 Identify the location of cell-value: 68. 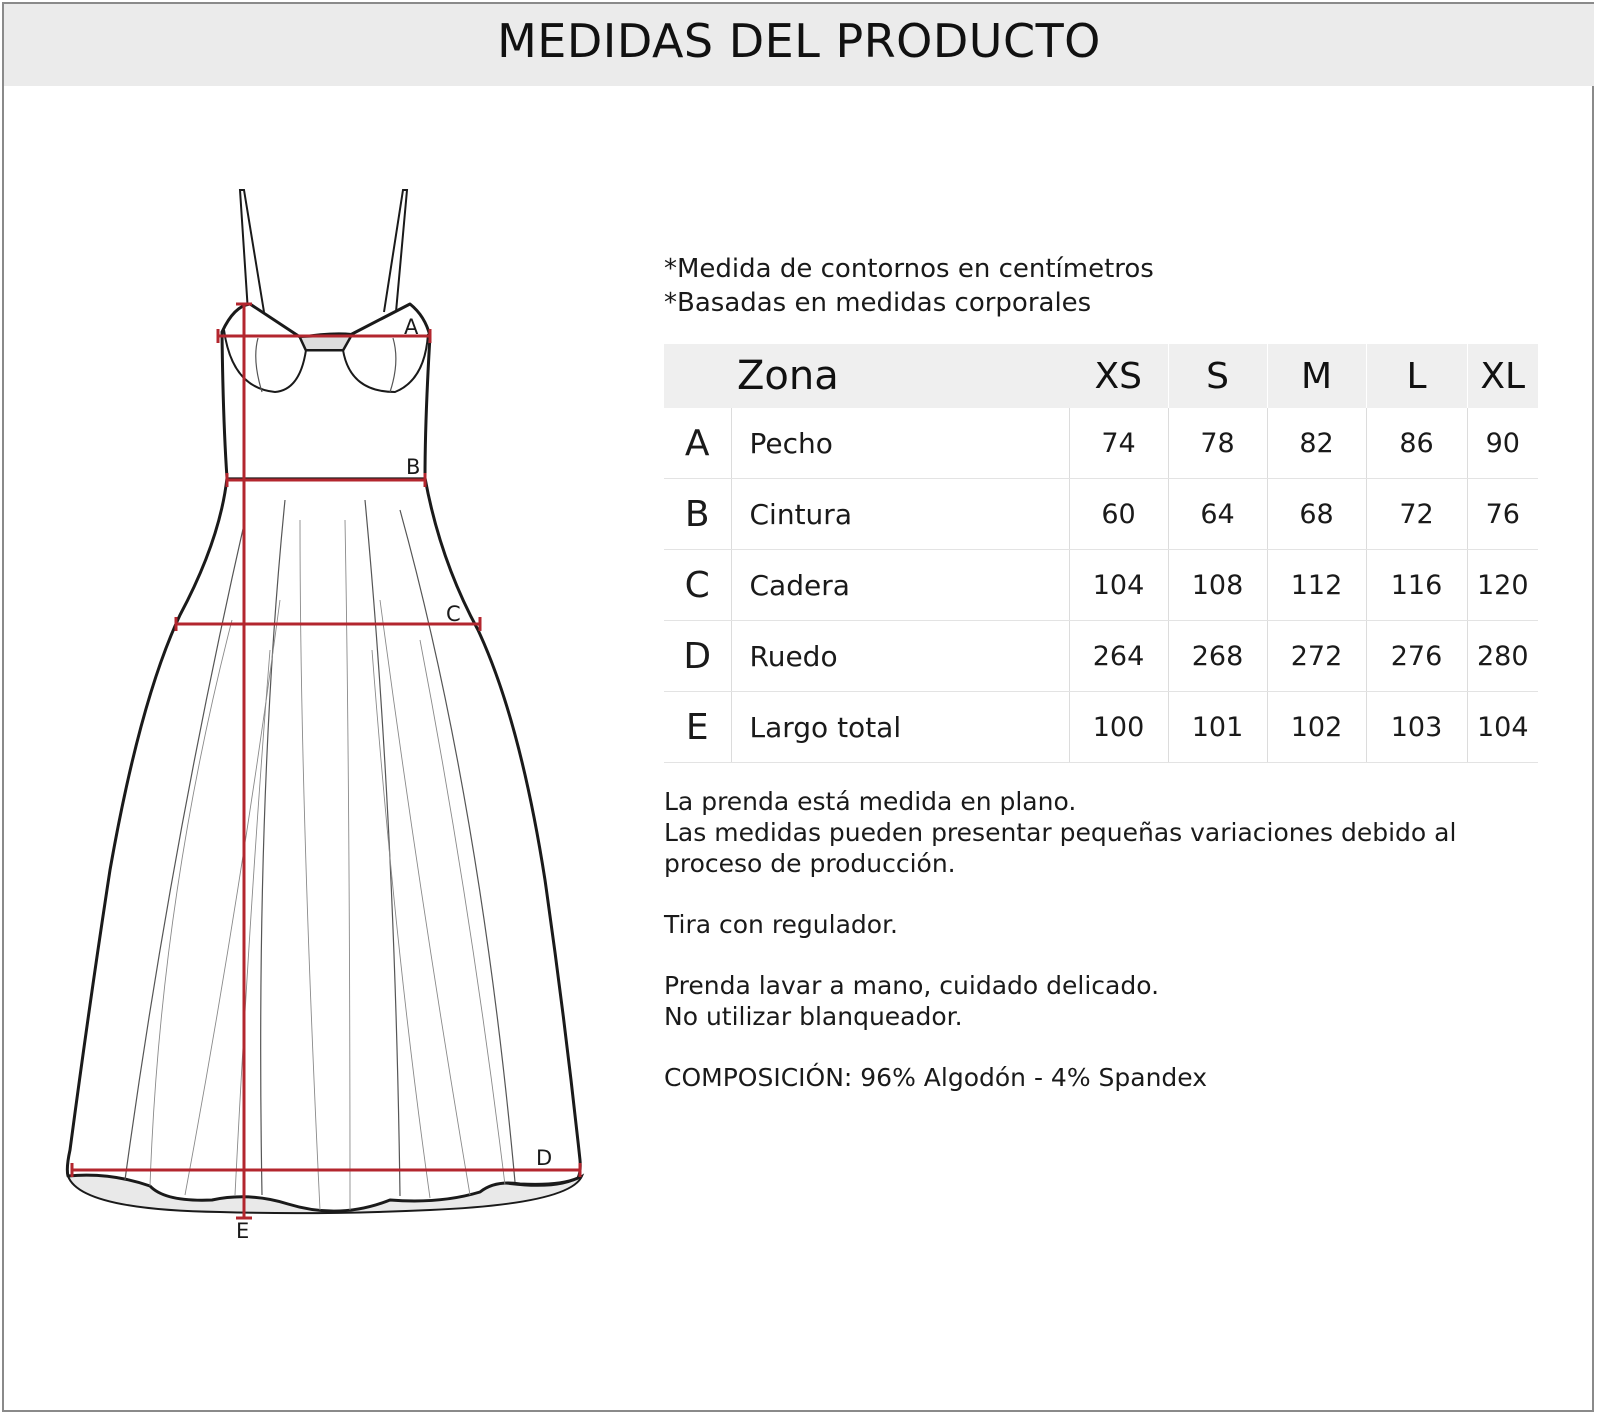
(1317, 514).